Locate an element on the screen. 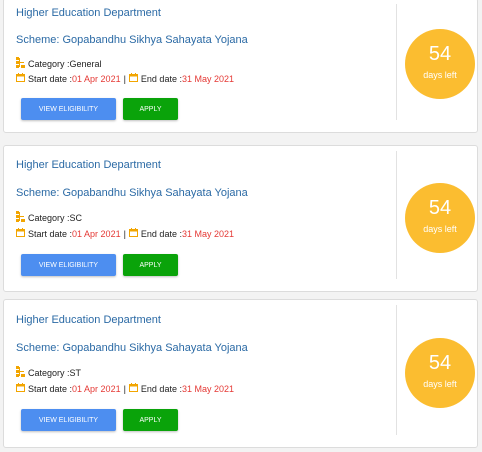 The width and height of the screenshot is (482, 452). category-row: Category : General is located at coordinates (59, 63).